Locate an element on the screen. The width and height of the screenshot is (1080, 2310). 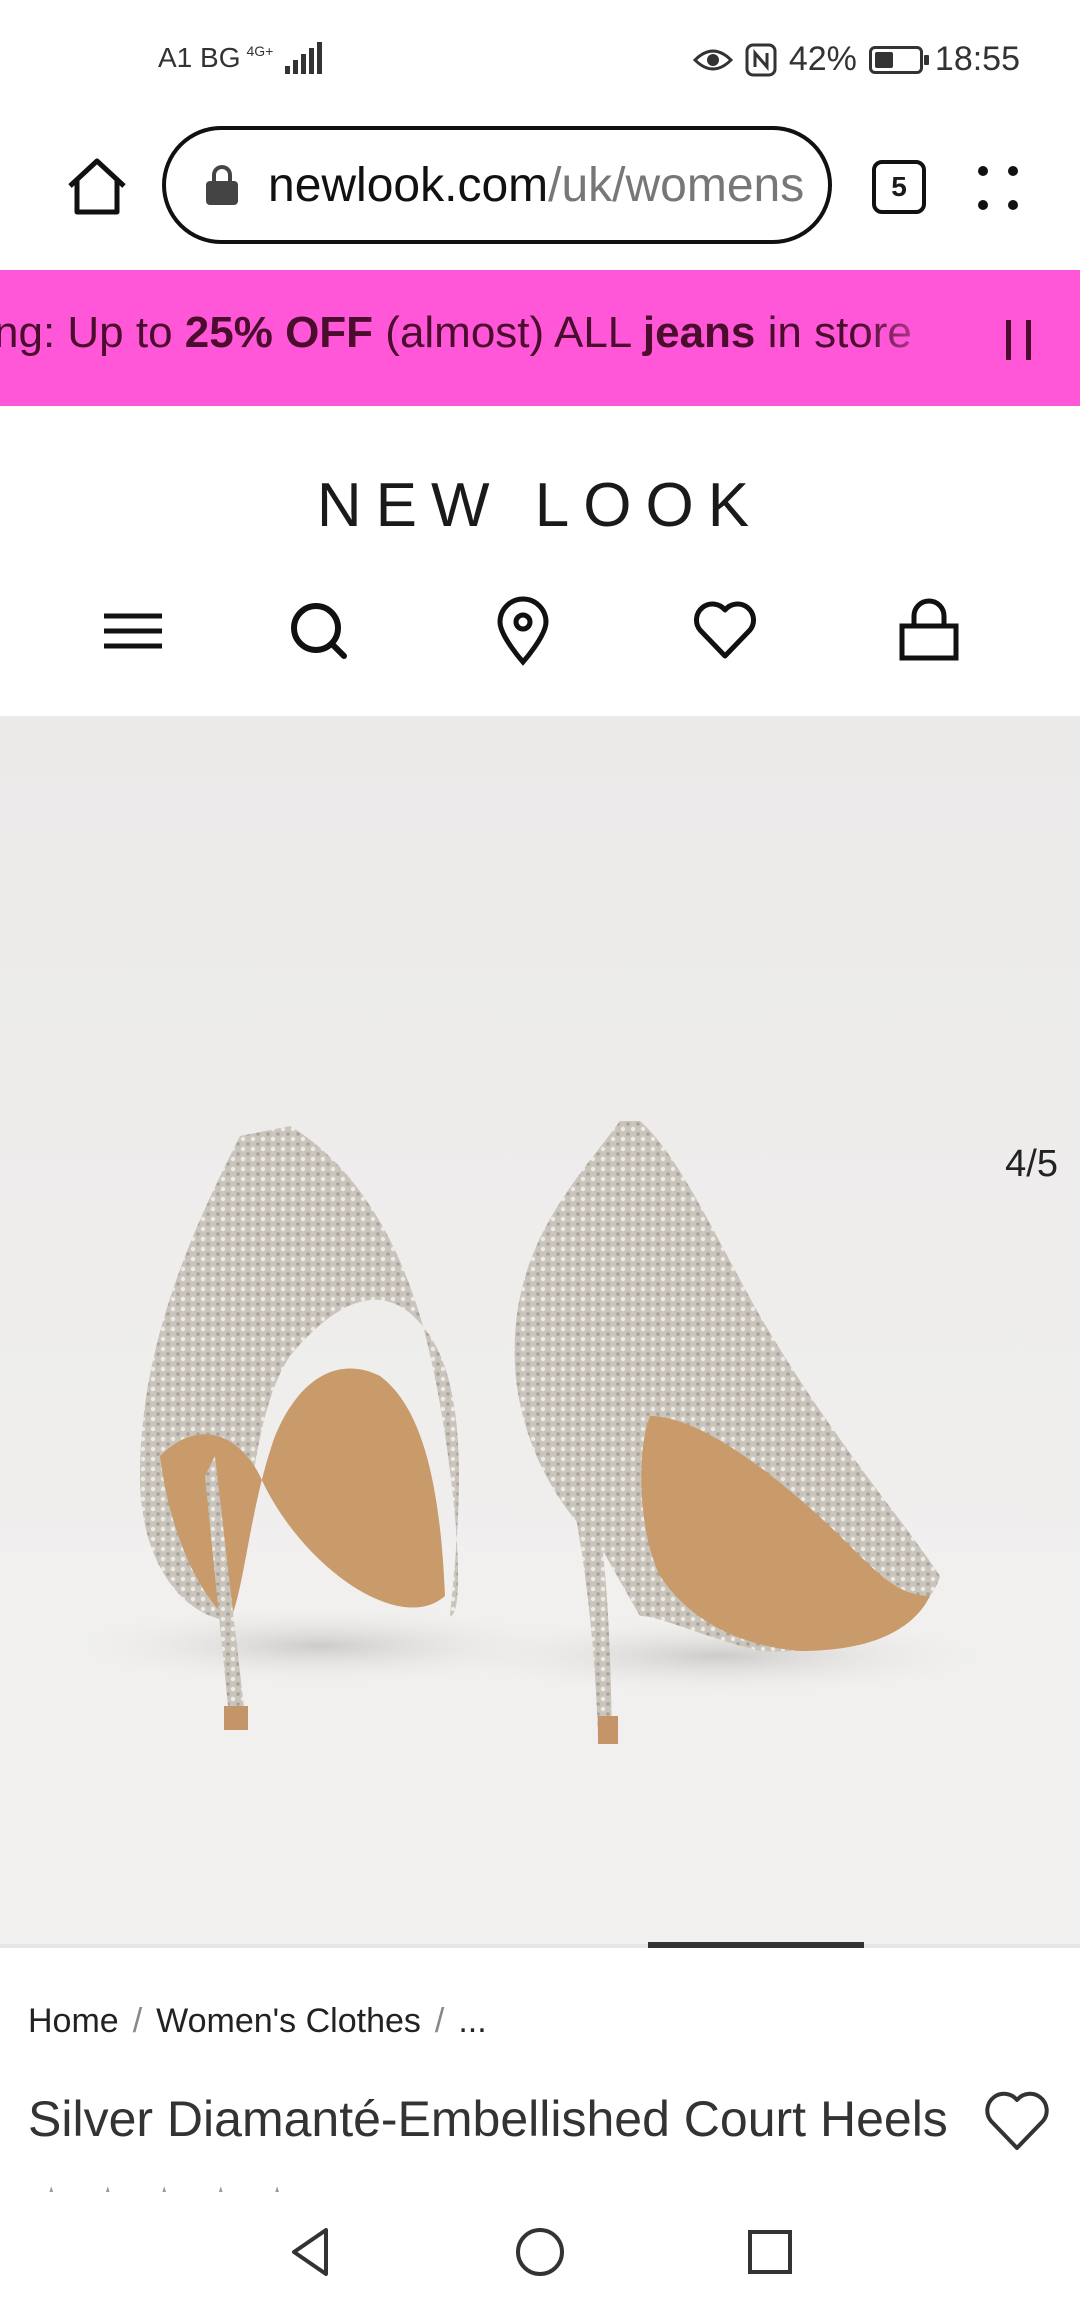
shopping-bag-icon is located at coordinates (929, 631).